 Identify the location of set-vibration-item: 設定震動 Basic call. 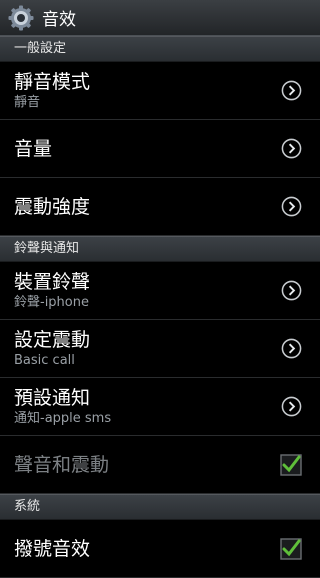
(160, 349).